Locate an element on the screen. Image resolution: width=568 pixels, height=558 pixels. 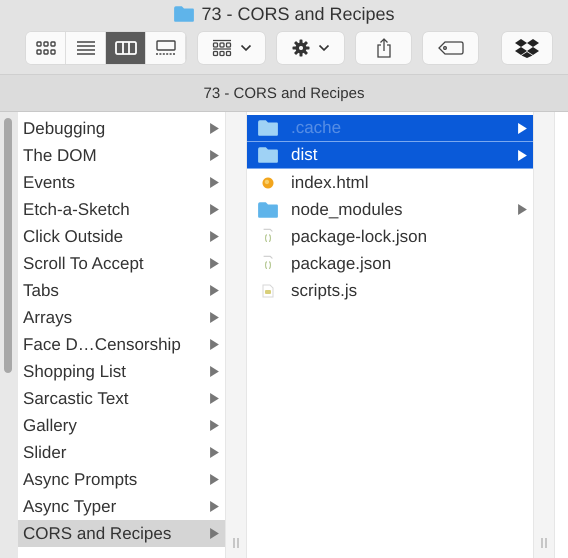
file-row: Shopping List is located at coordinates (121, 371).